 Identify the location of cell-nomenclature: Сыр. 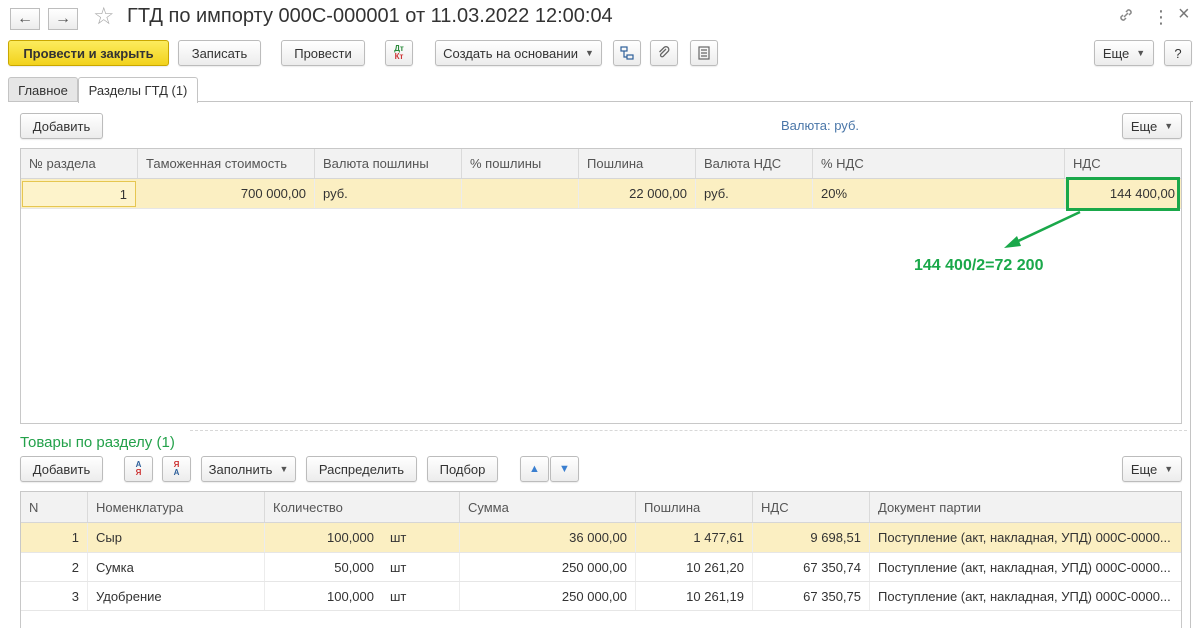
(176, 537).